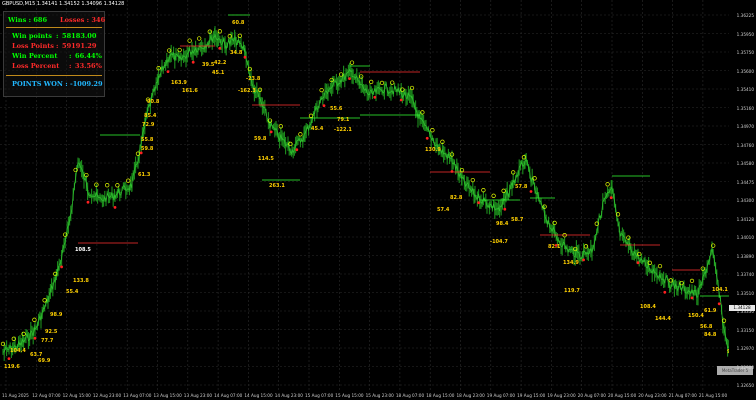 The image size is (756, 400). What do you see at coordinates (745, 89) in the screenshot?
I see `price-tick: 1.35410` at bounding box center [745, 89].